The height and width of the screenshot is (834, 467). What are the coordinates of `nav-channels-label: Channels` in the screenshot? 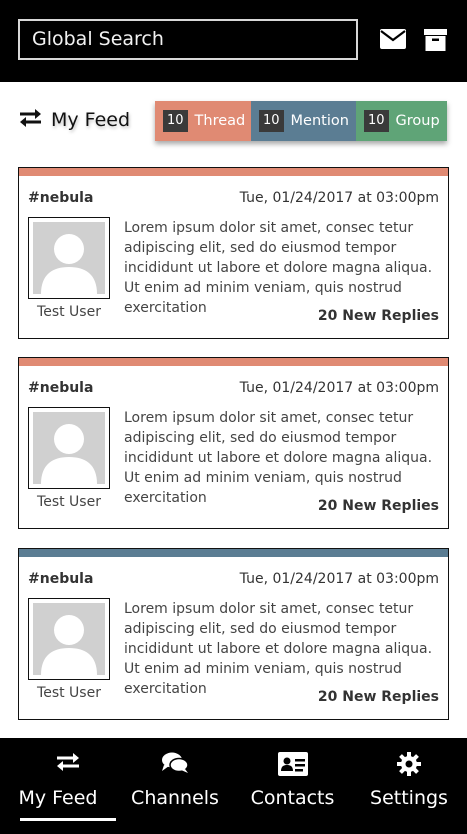 It's located at (175, 798).